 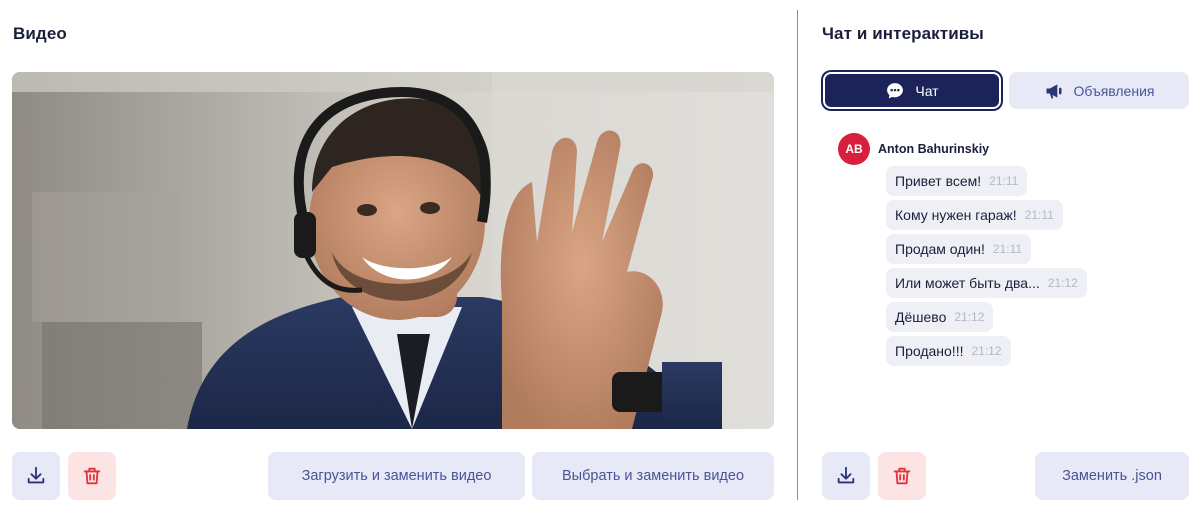 What do you see at coordinates (40, 33) in the screenshot?
I see `video-section-title: Видео` at bounding box center [40, 33].